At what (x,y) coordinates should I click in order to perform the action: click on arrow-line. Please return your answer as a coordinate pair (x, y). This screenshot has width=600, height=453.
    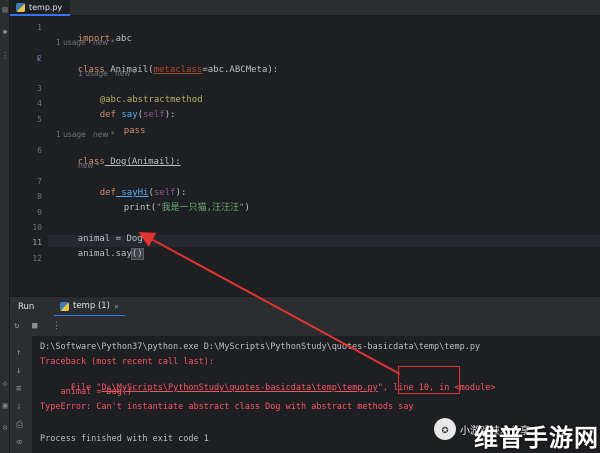
    Looking at the image, I should click on (269, 303).